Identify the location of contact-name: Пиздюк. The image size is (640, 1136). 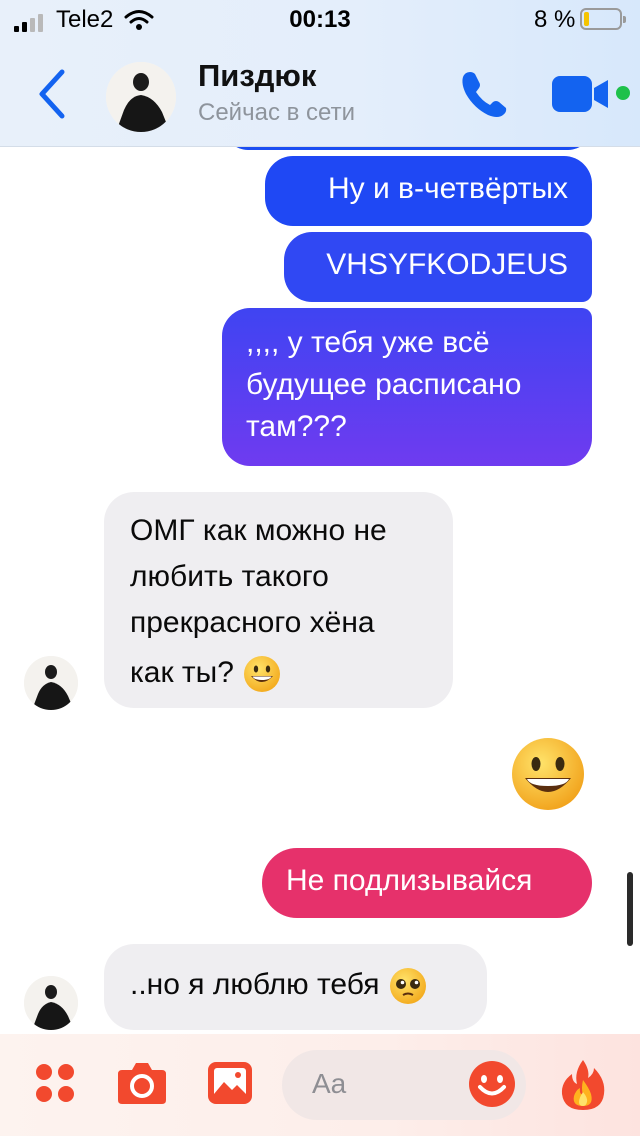
(257, 76).